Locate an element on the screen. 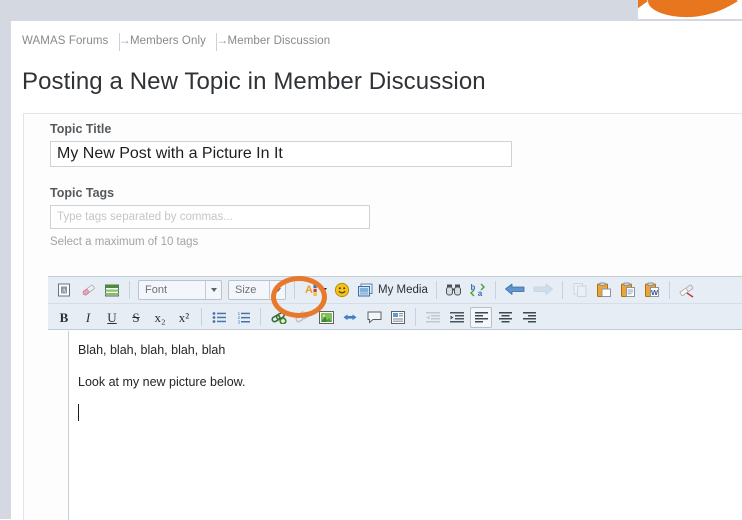 Image resolution: width=742 pixels, height=520 pixels. bold-label: B is located at coordinates (64, 317).